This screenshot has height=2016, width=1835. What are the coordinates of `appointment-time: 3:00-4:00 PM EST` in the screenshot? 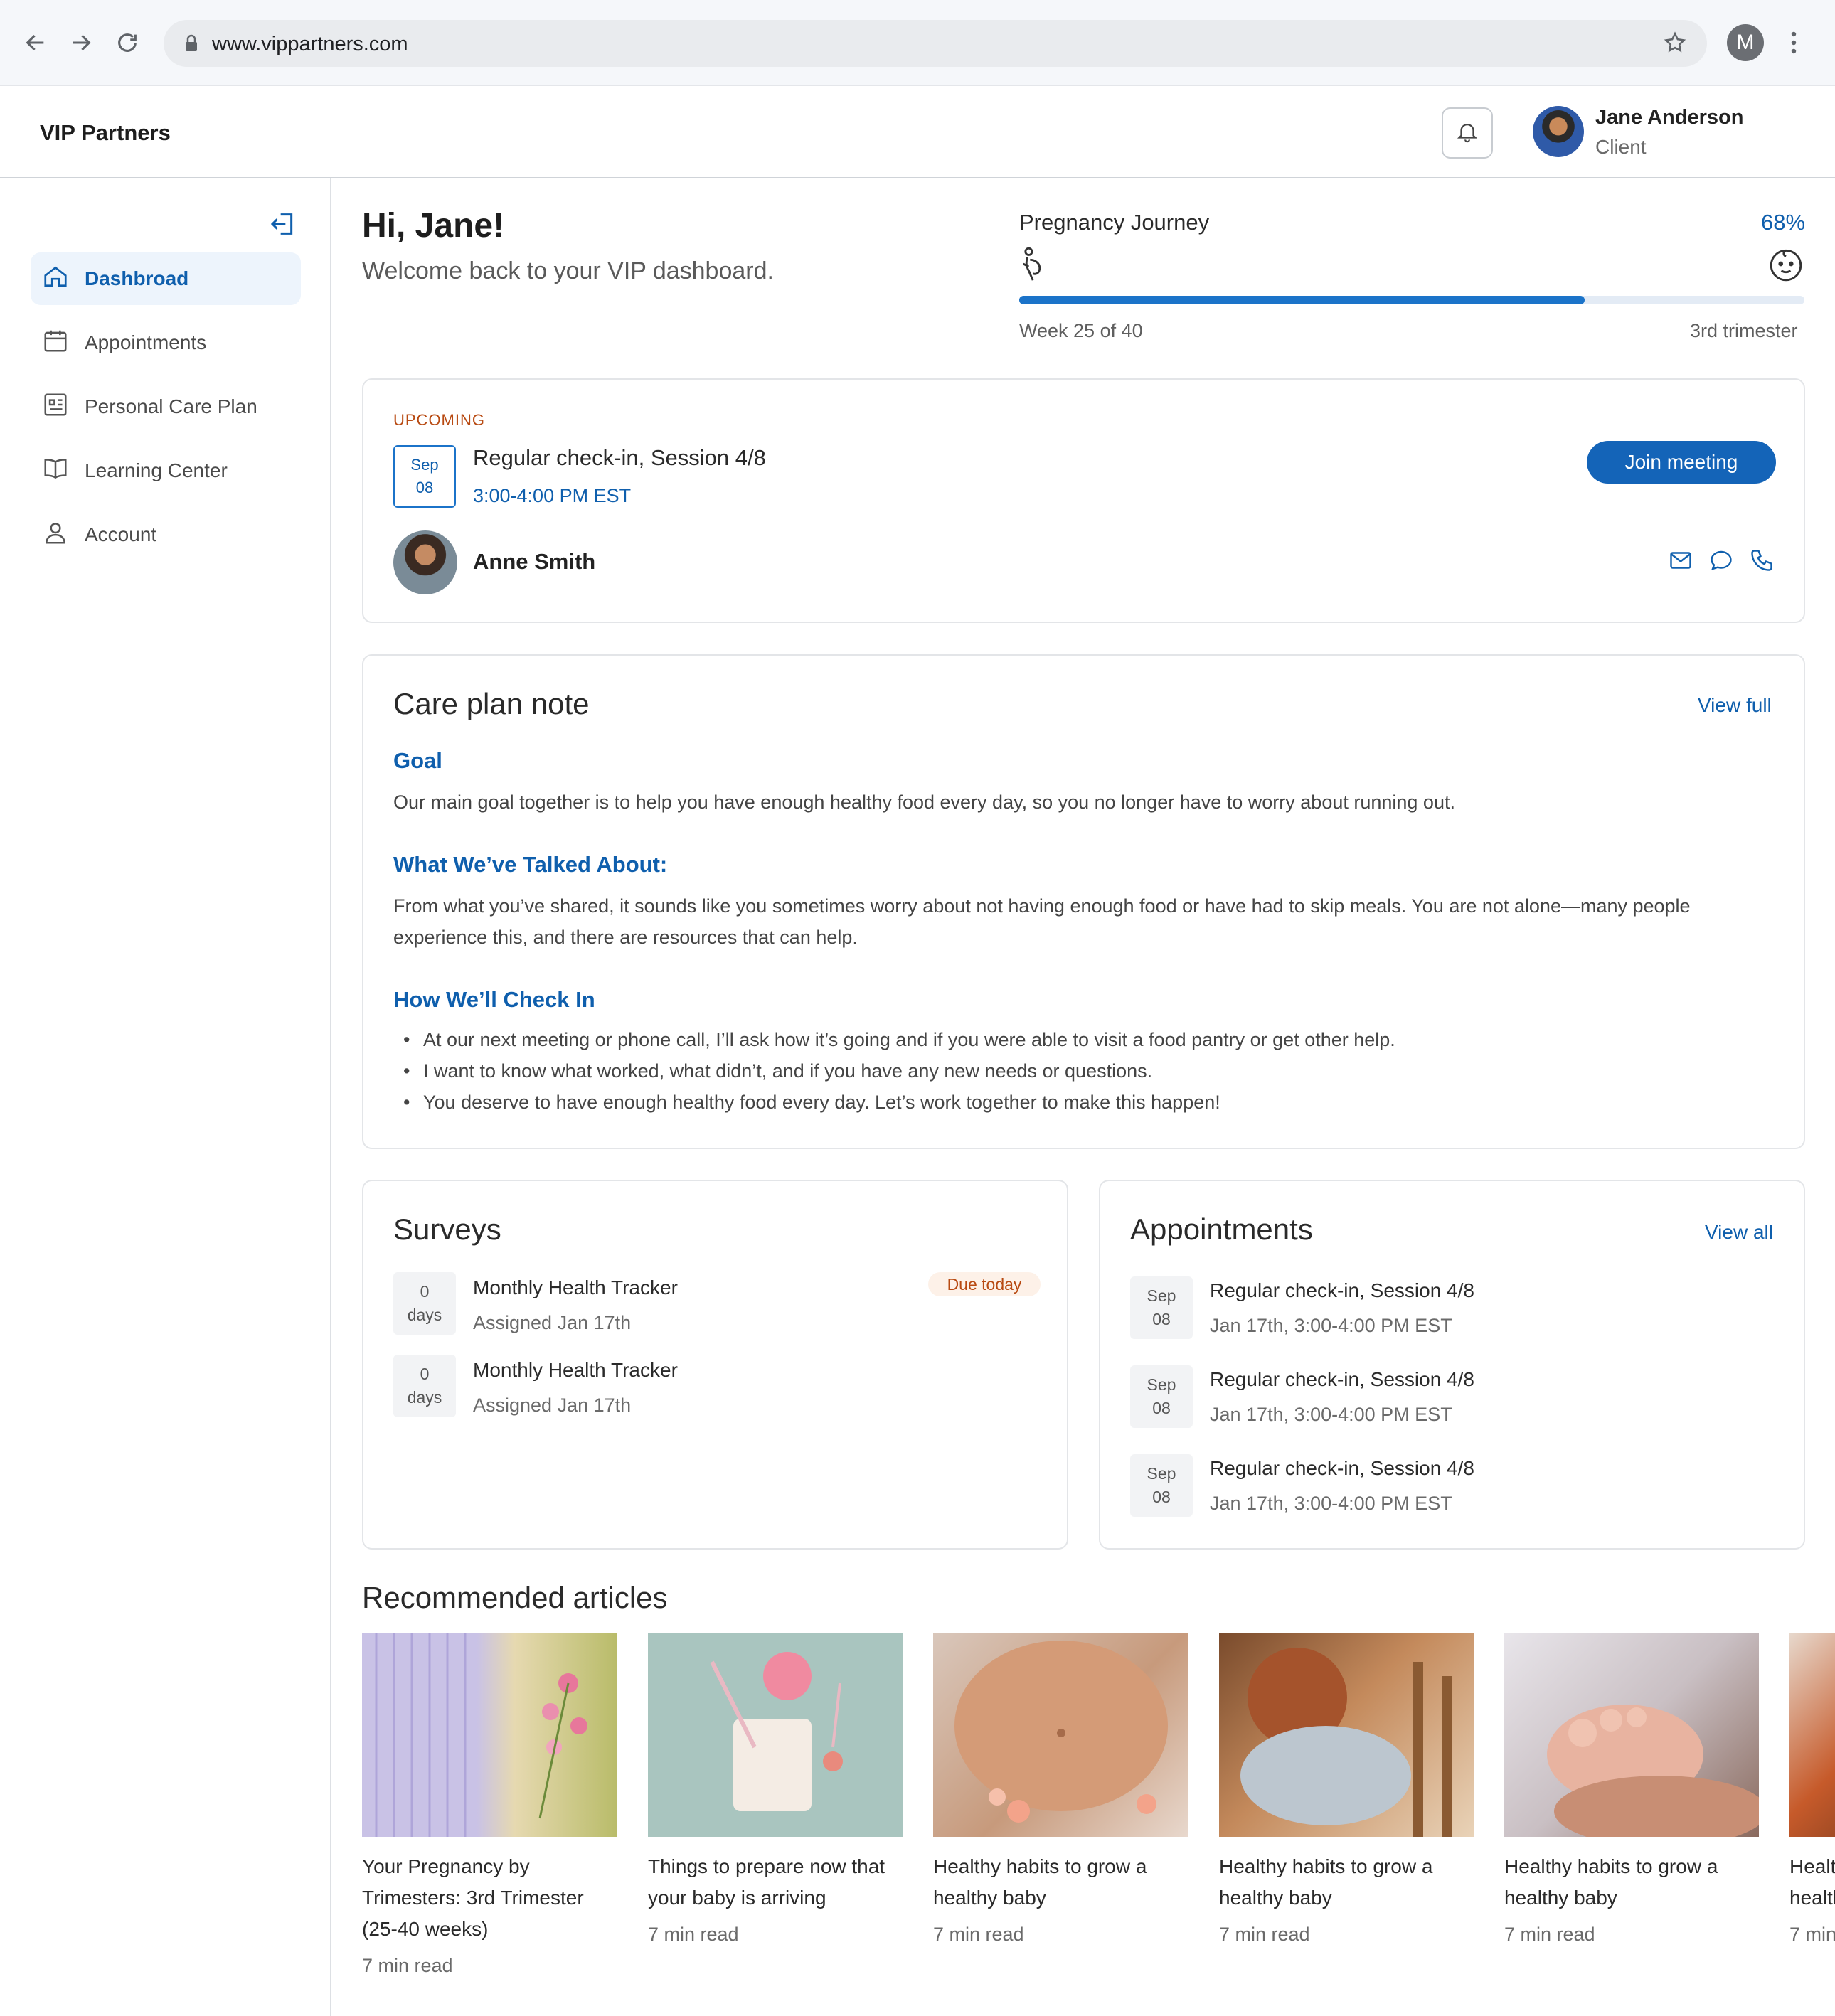 It's located at (553, 495).